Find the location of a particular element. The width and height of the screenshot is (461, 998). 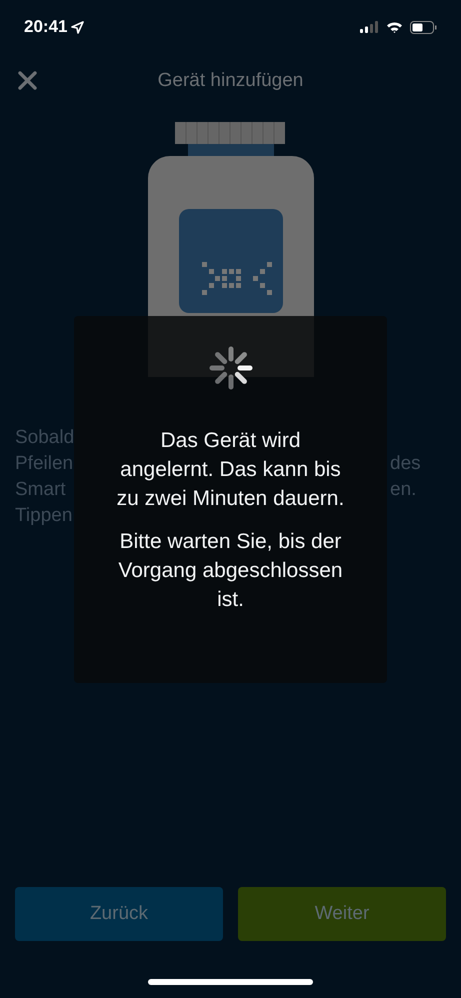

next-button: Weiter is located at coordinates (342, 914).